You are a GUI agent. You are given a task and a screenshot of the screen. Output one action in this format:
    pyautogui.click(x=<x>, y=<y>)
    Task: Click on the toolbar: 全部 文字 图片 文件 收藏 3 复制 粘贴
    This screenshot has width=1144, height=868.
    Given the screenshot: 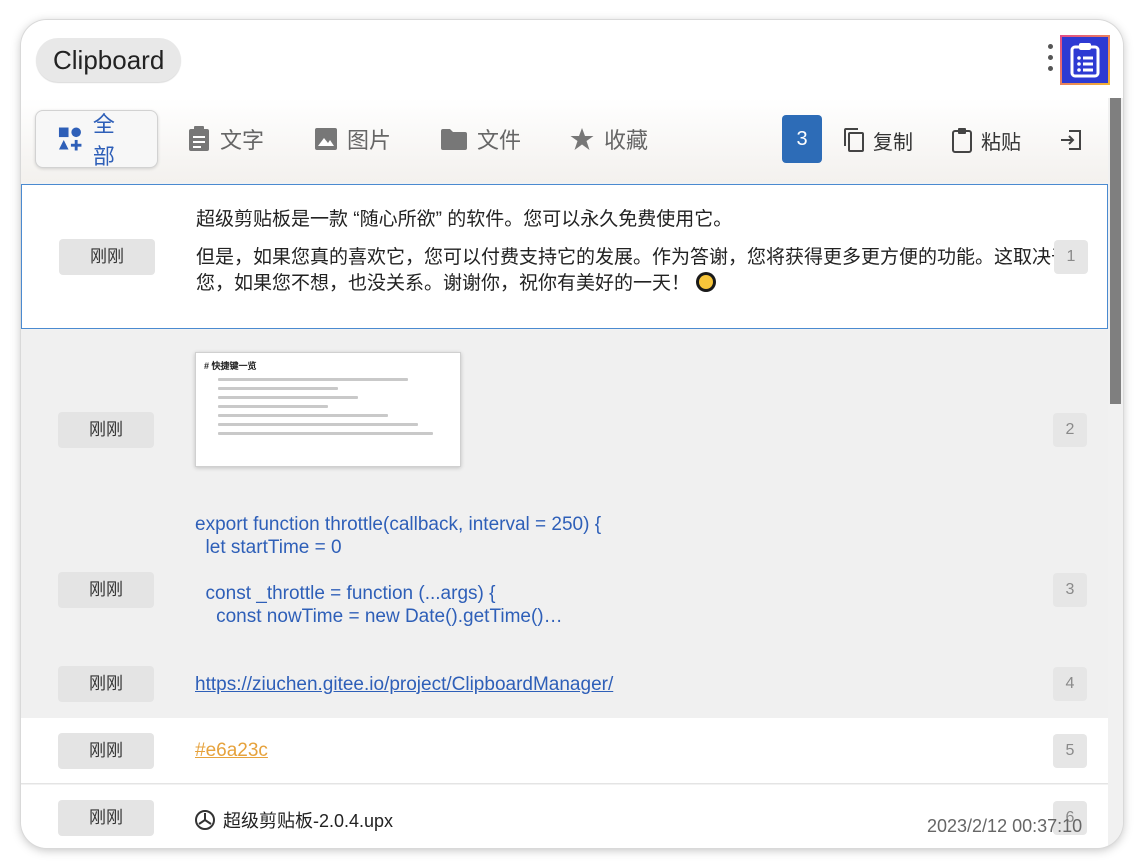 What is the action you would take?
    pyautogui.click(x=572, y=140)
    